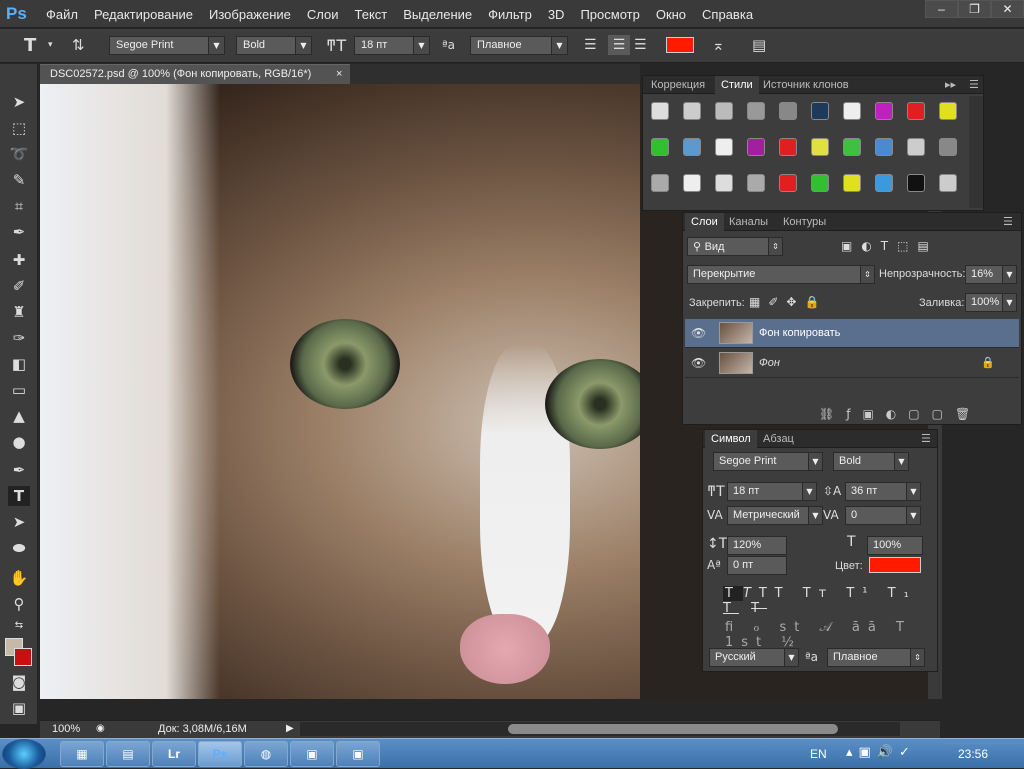 This screenshot has height=769, width=1024. I want to click on char-font-style-select: Bold ▼, so click(871, 461).